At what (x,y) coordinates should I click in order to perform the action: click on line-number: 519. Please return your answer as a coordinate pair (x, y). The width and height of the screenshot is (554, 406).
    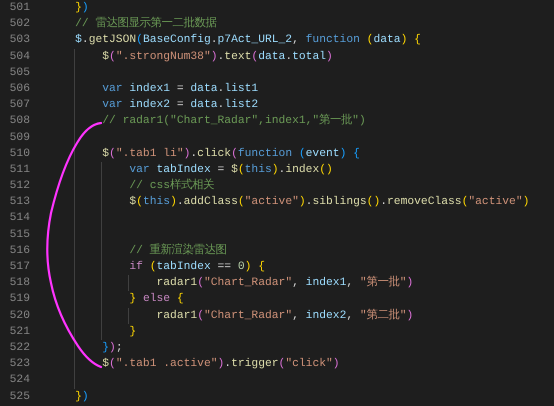
    Looking at the image, I should click on (19, 300).